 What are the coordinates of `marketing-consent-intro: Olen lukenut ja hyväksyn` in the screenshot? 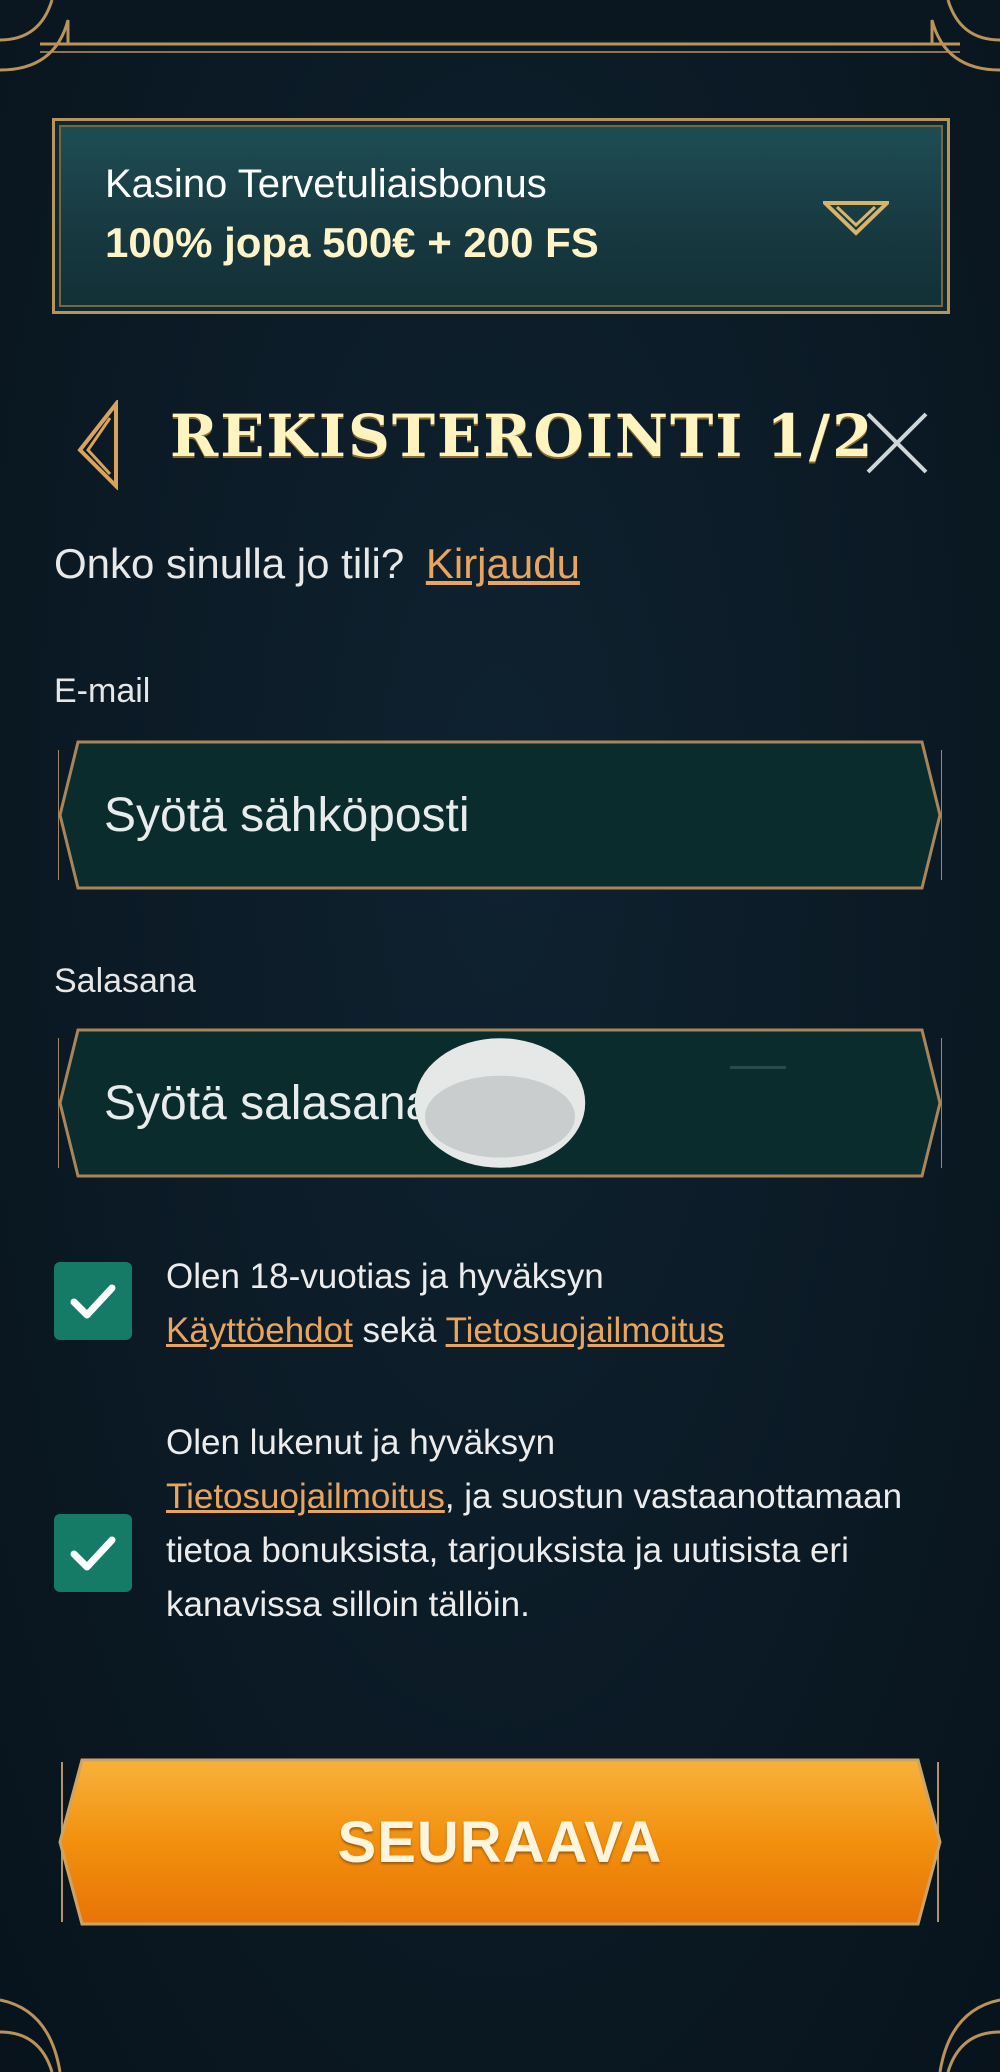 It's located at (361, 1442).